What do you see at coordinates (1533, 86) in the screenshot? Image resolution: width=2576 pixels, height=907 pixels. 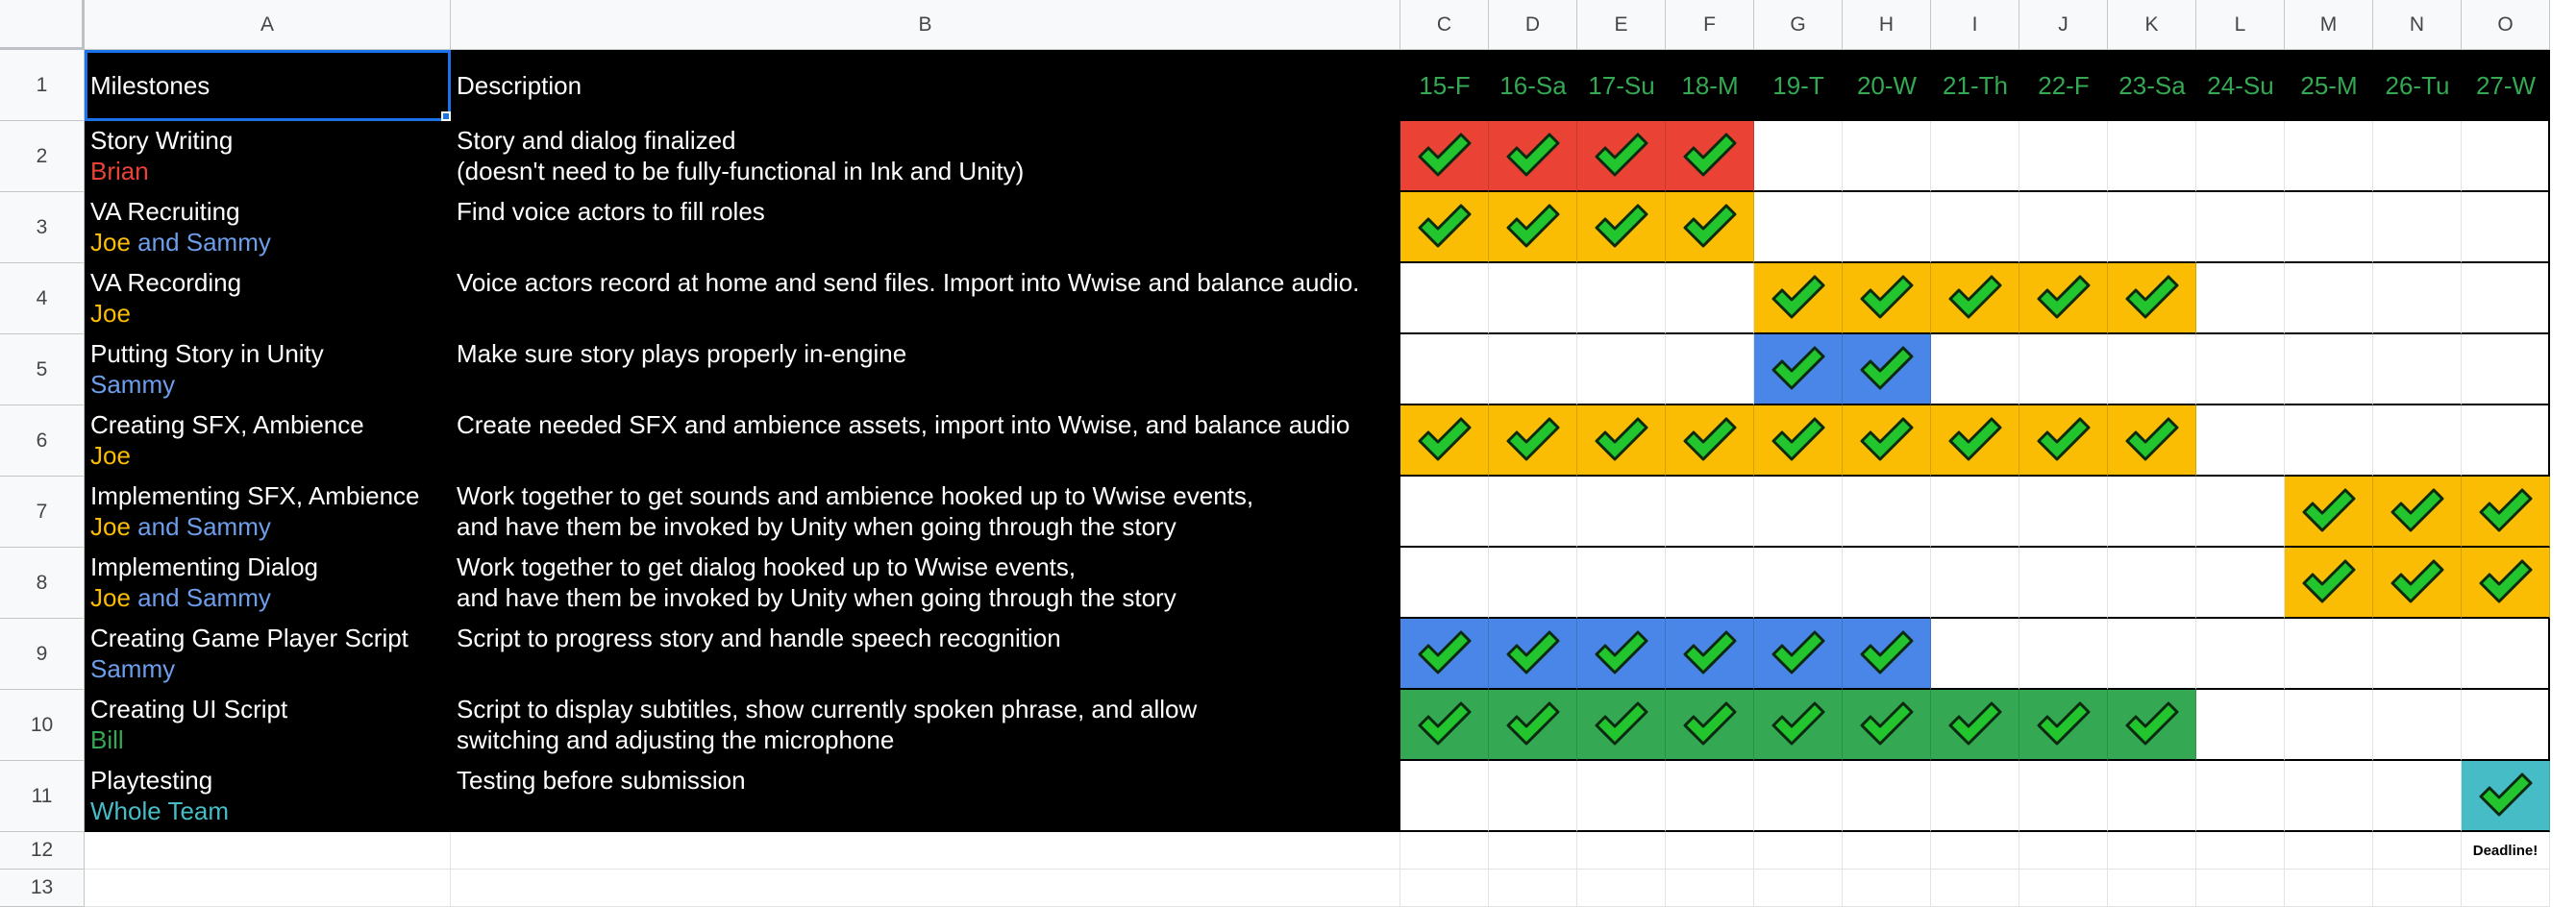 I see `date-header-d: 16-Sa` at bounding box center [1533, 86].